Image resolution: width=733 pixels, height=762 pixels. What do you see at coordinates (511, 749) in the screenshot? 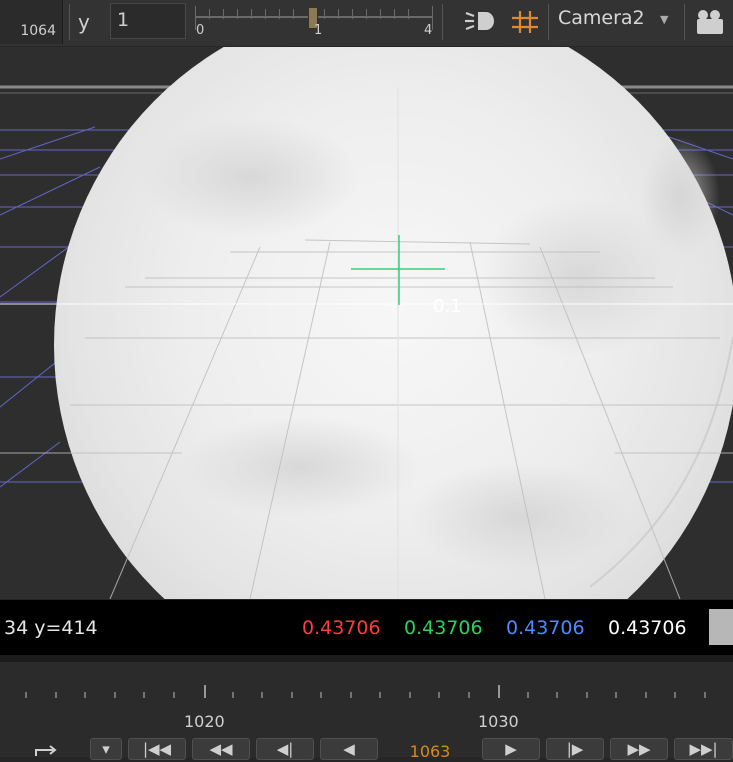
I see `play-icon: ▶` at bounding box center [511, 749].